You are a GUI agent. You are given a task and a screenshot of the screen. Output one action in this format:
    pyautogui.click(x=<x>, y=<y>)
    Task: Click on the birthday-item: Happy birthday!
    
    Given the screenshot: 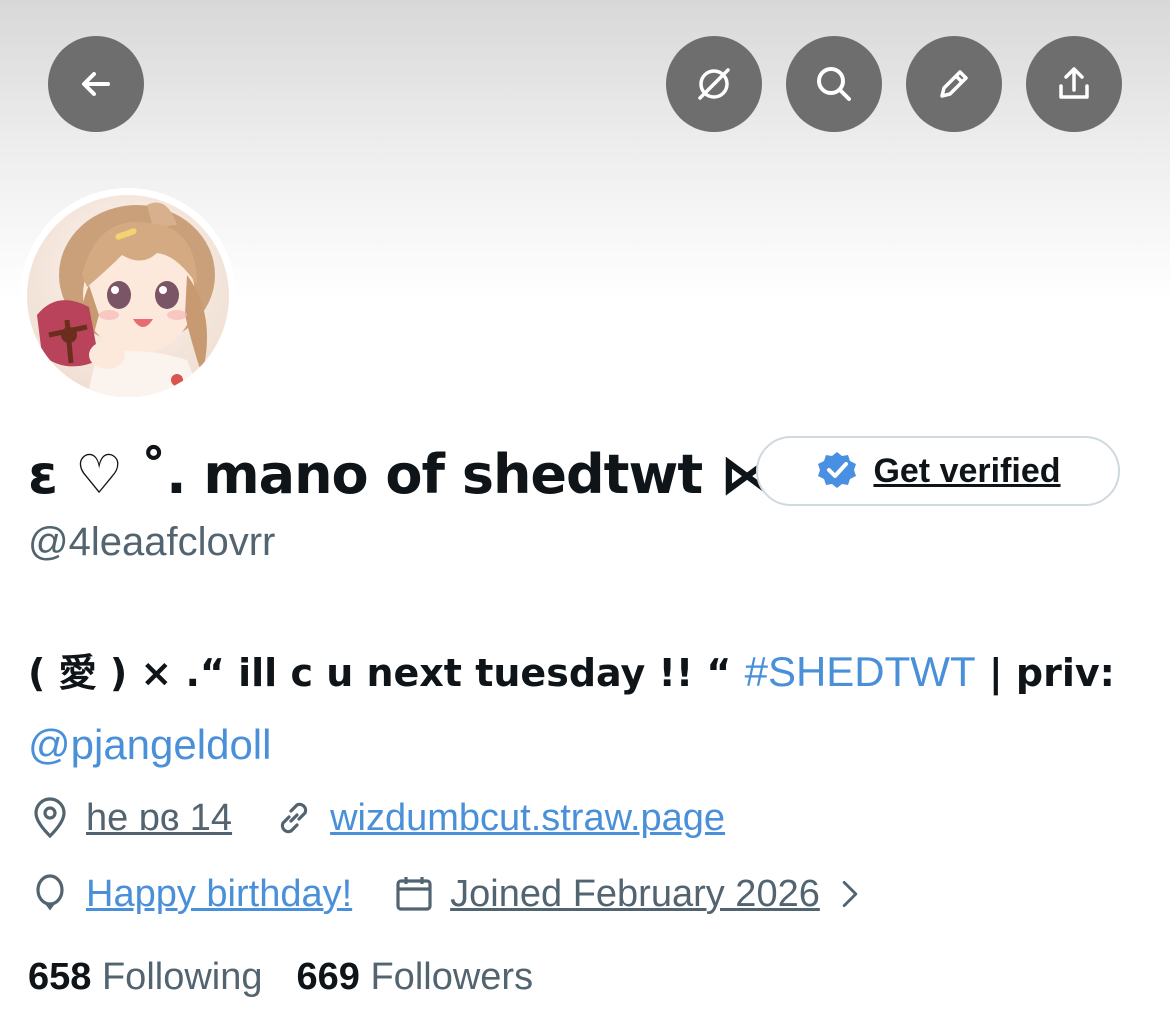 What is the action you would take?
    pyautogui.click(x=190, y=894)
    